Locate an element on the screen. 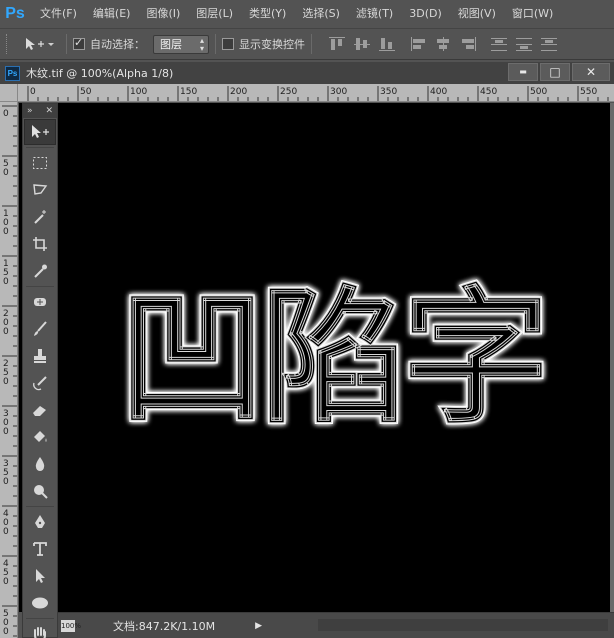 Image resolution: width=614 pixels, height=638 pixels. path-selection-tool is located at coordinates (40, 576).